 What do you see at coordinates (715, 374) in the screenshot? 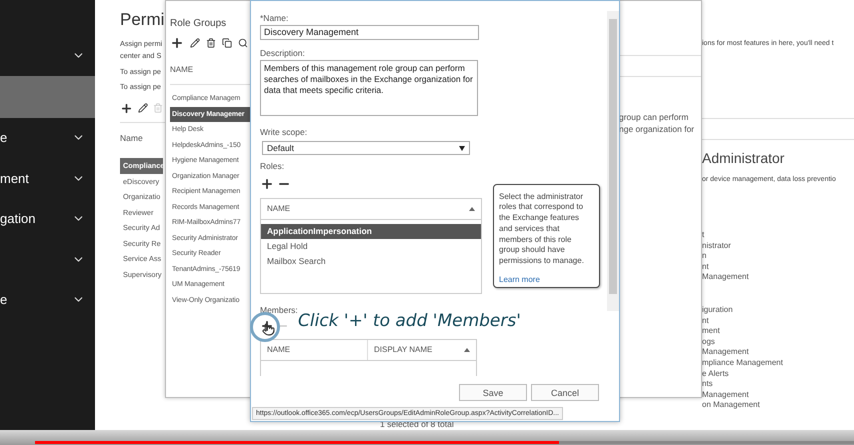
I see `role-list-item: e Alerts` at bounding box center [715, 374].